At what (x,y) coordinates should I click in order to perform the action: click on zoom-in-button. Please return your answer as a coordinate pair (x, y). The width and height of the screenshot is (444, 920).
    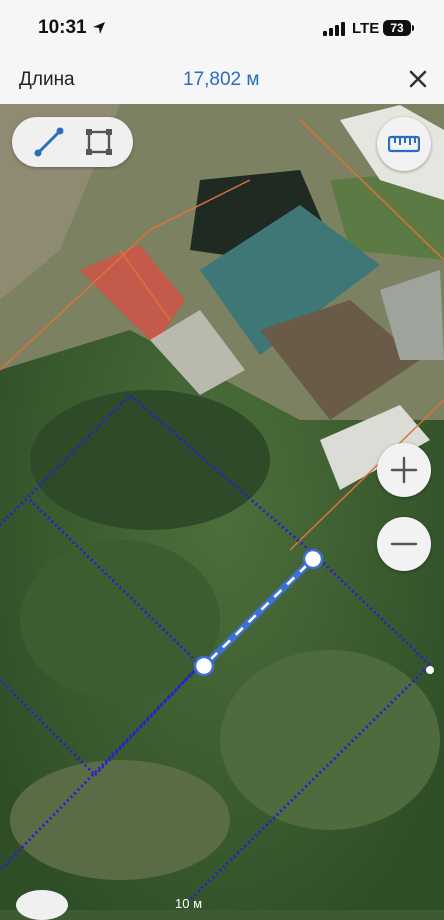
    Looking at the image, I should click on (404, 470).